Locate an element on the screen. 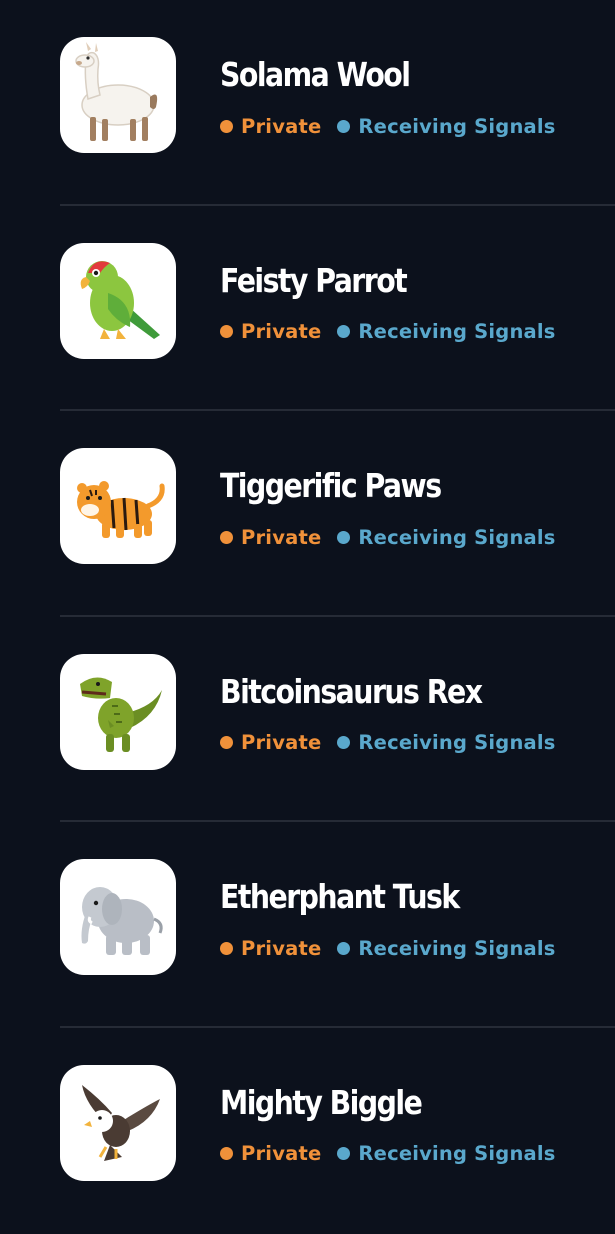 The width and height of the screenshot is (615, 1234). item-name: Mighty Biggle is located at coordinates (321, 1102).